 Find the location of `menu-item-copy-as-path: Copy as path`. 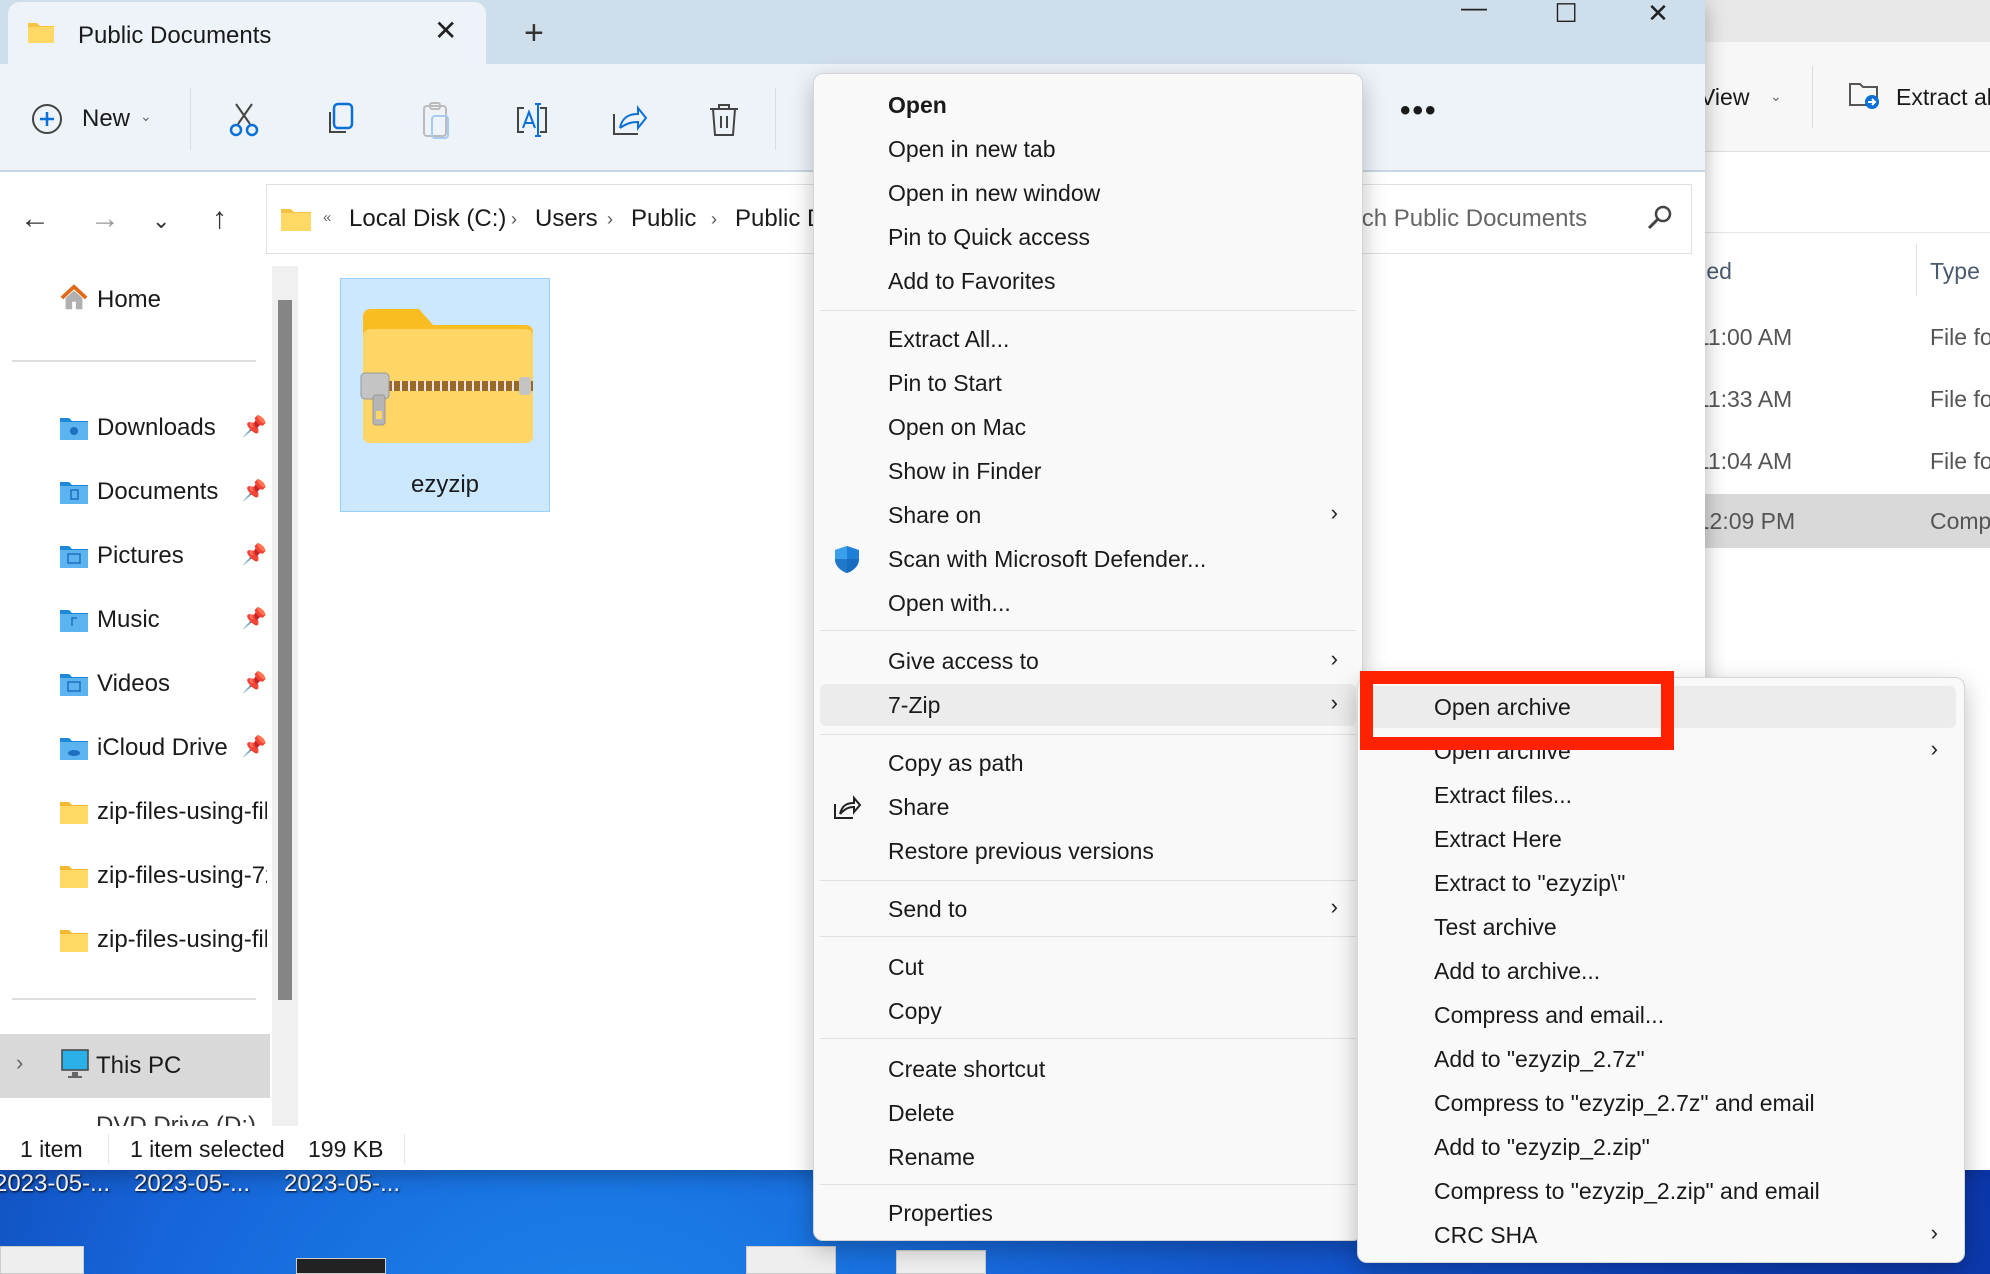

menu-item-copy-as-path: Copy as path is located at coordinates (1088, 763).